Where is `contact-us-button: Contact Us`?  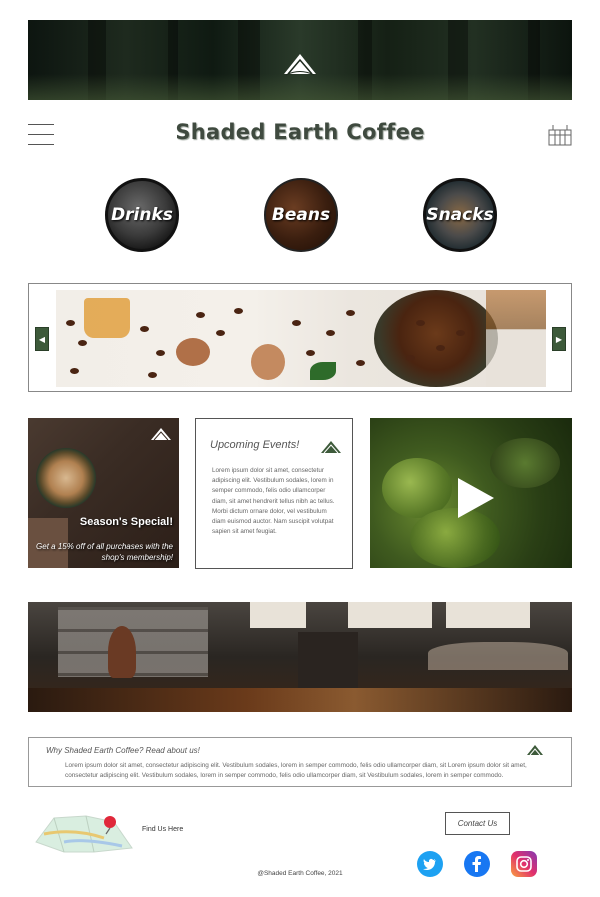 contact-us-button: Contact Us is located at coordinates (477, 823).